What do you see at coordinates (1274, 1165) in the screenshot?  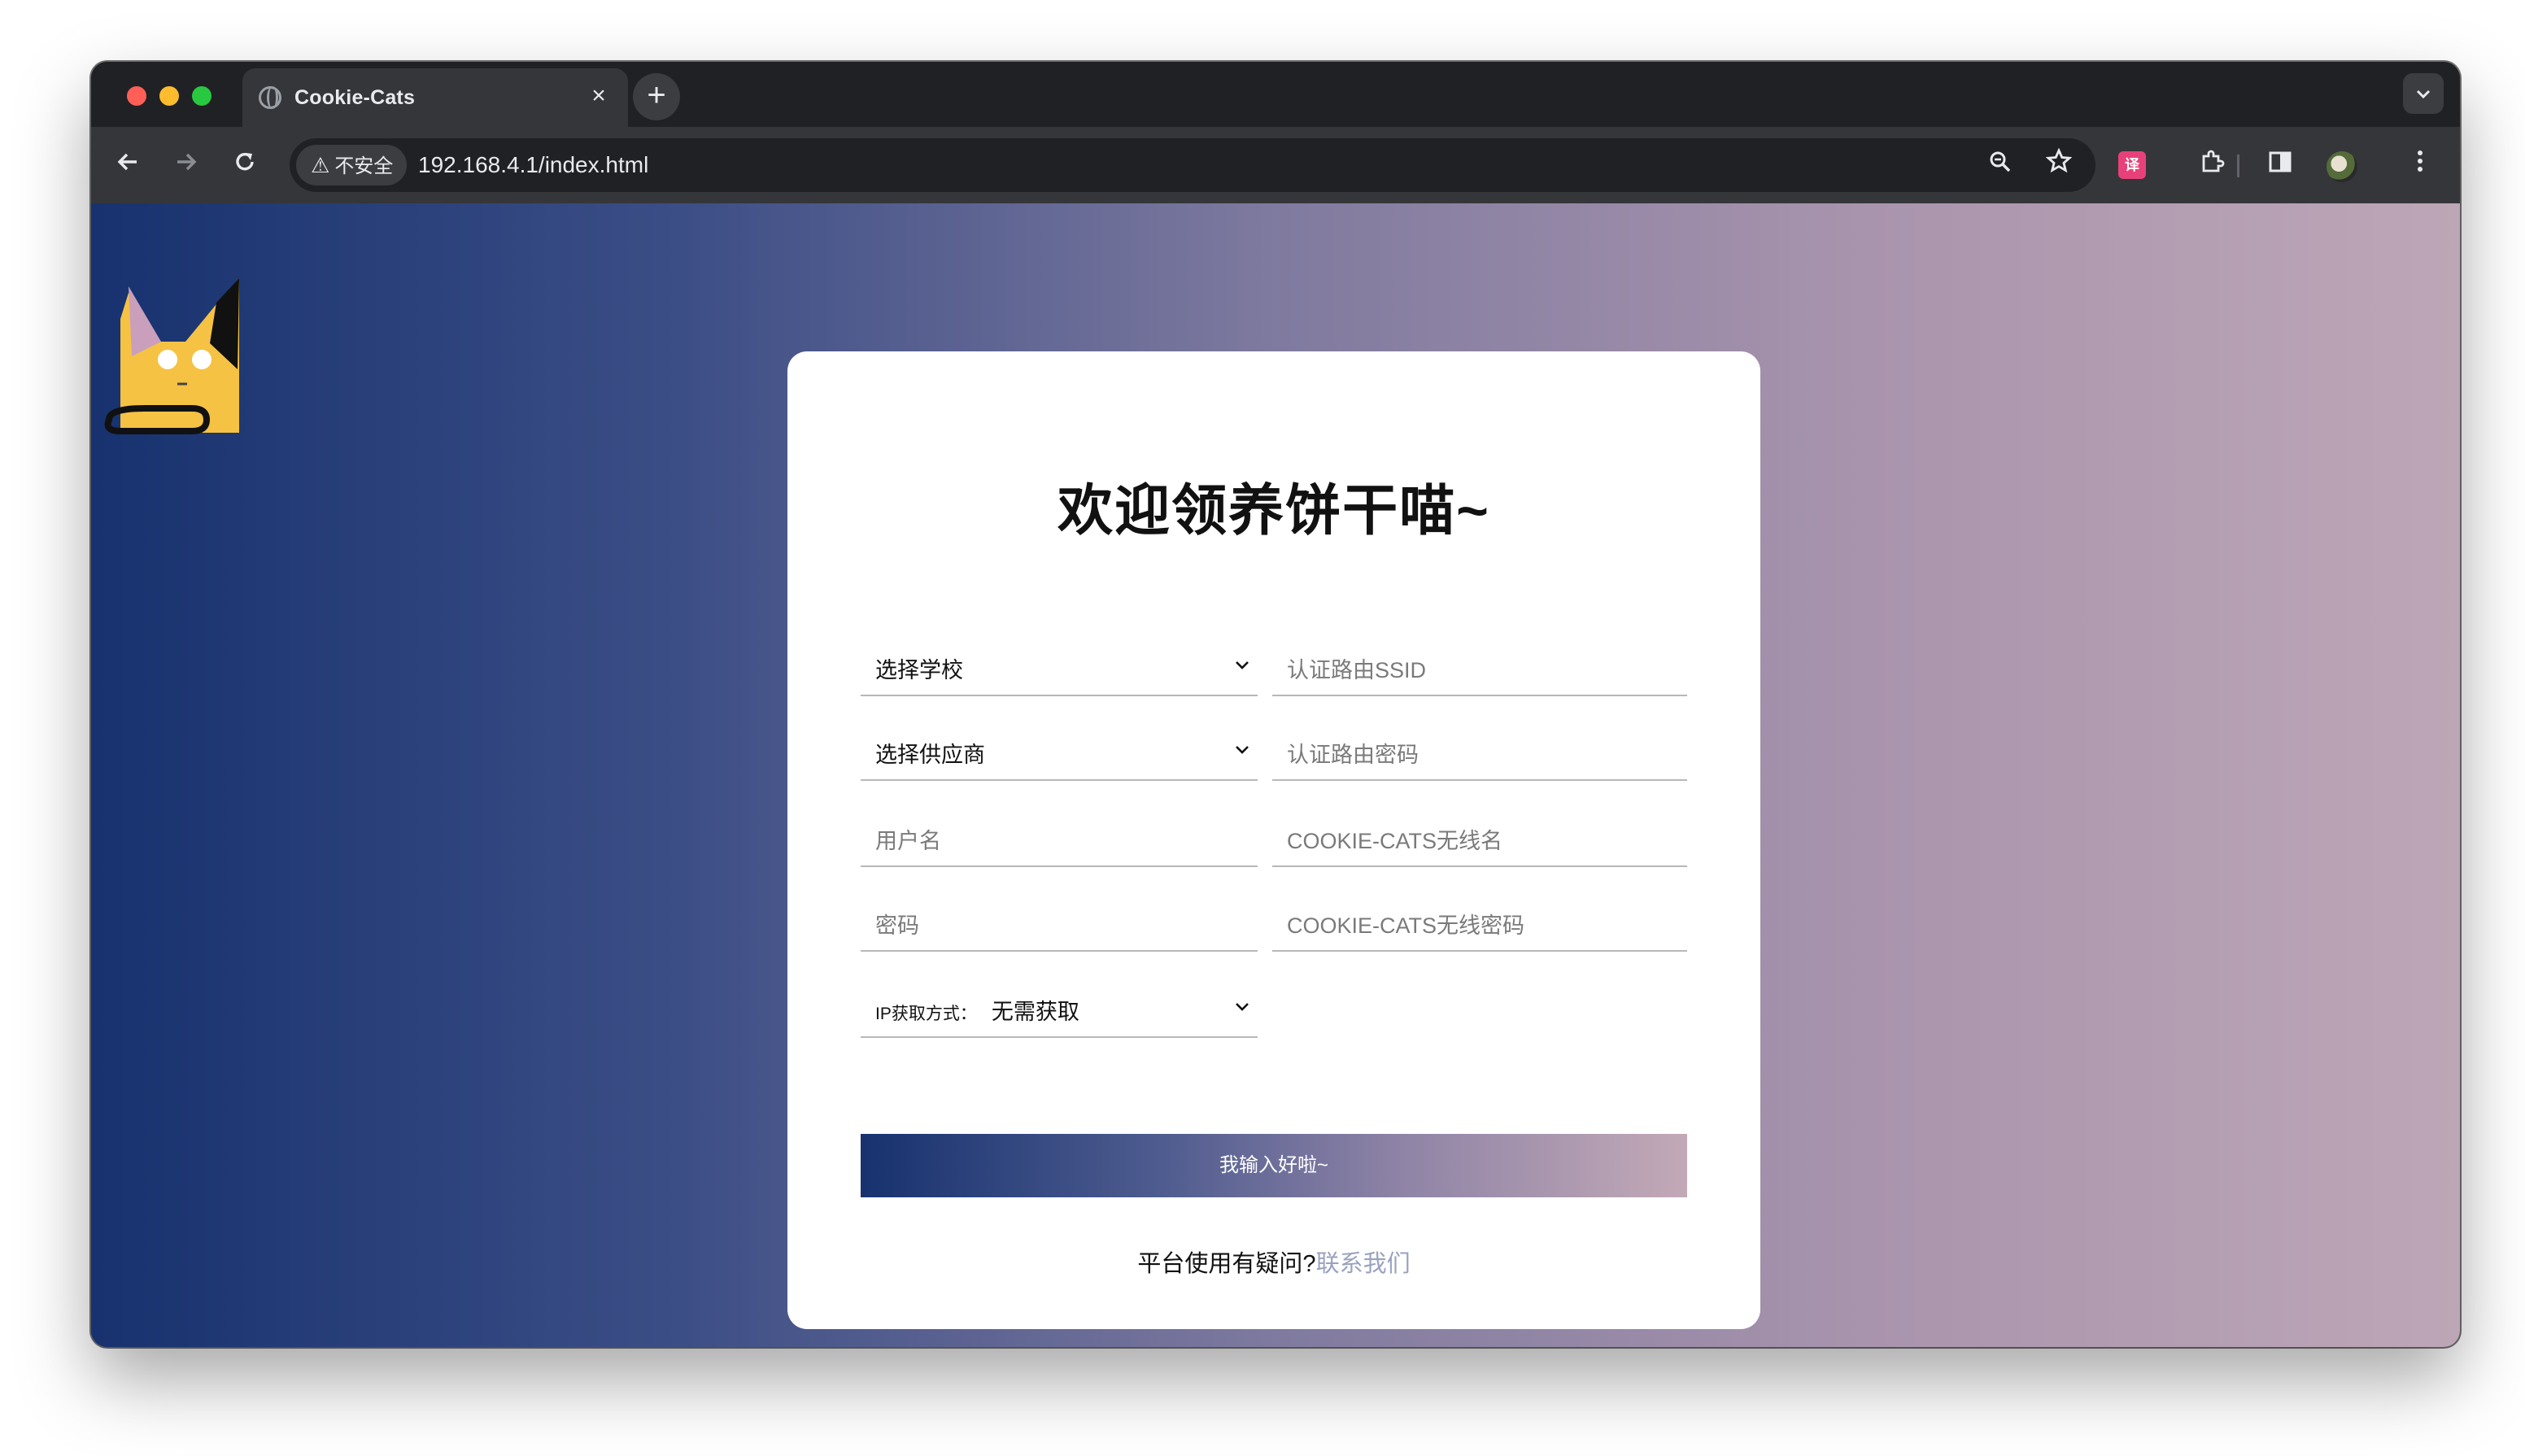 I see `submit-button: 我输入好啦~` at bounding box center [1274, 1165].